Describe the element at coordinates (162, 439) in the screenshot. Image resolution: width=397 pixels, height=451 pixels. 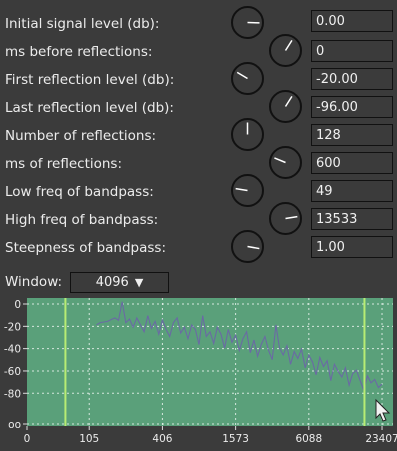
I see `x-tick-label: 406` at that location.